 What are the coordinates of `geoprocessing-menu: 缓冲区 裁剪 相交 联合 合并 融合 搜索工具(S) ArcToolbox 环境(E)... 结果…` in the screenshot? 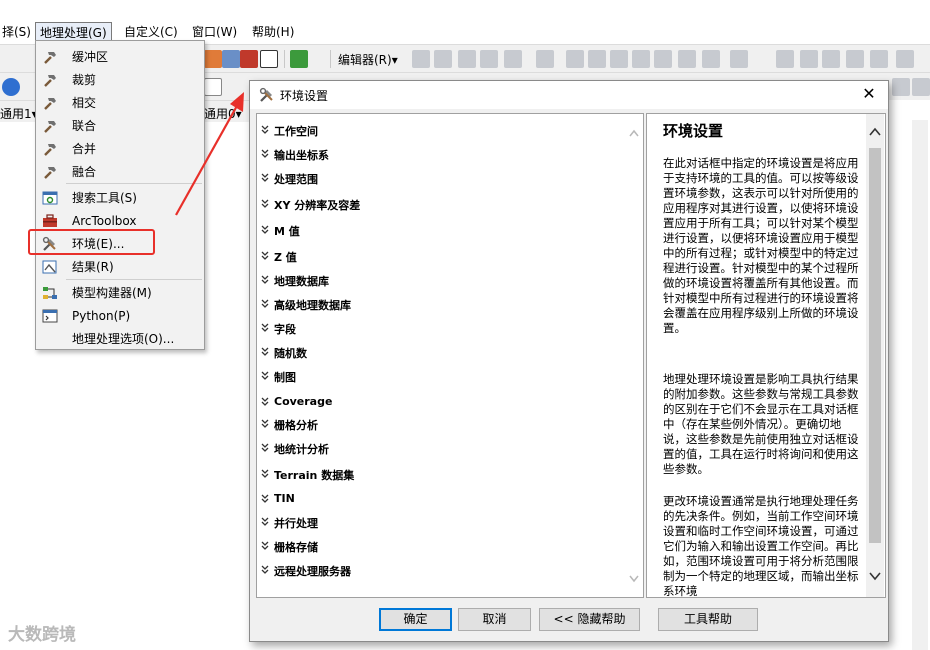 It's located at (120, 195).